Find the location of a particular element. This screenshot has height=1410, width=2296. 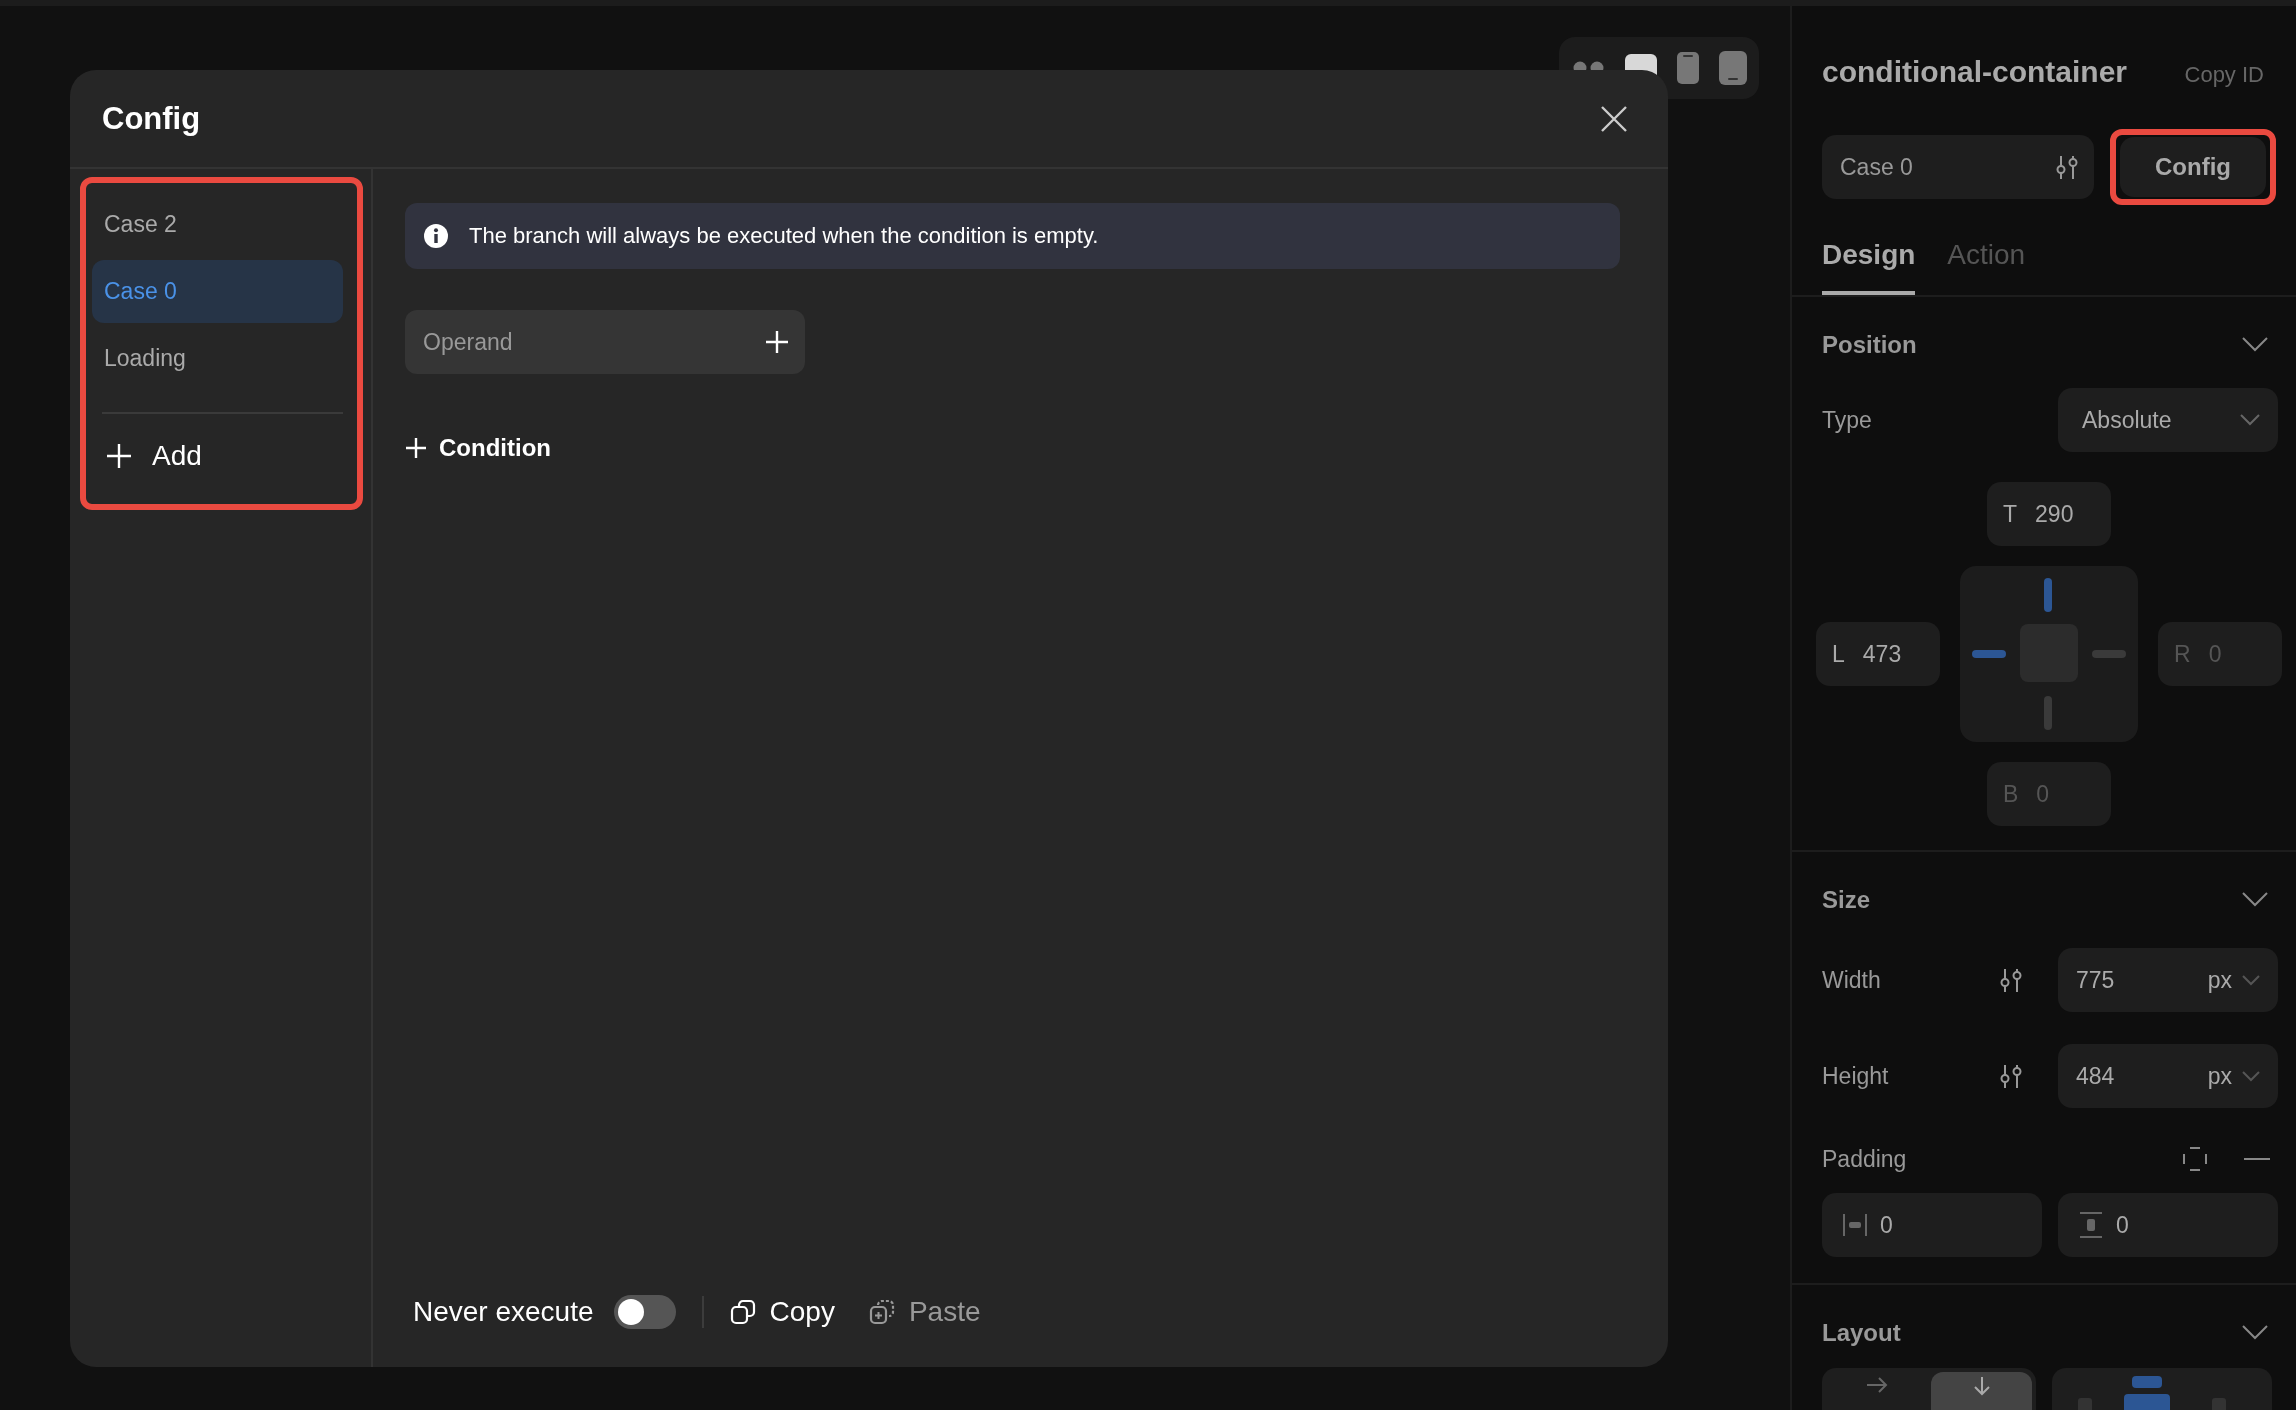

case-item: Case 0 is located at coordinates (217, 291).